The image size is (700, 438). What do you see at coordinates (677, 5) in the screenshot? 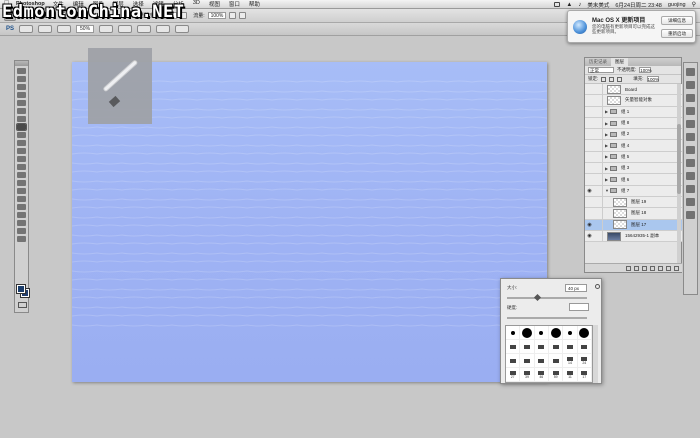
I see `user-menu: guojing` at bounding box center [677, 5].